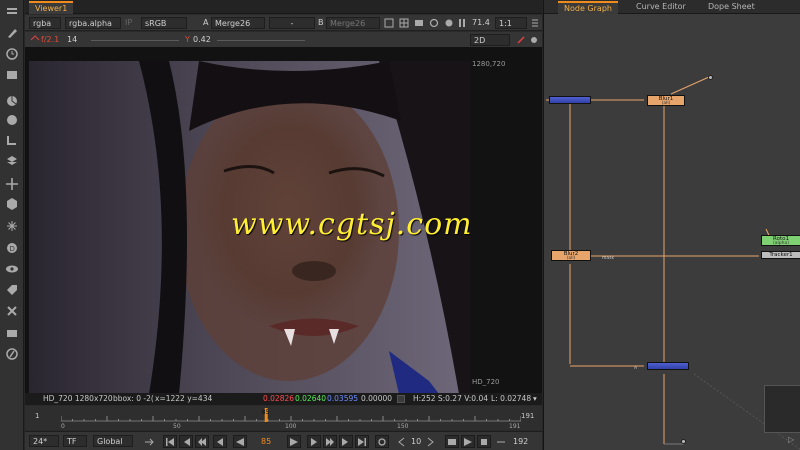 Image resolution: width=800 pixels, height=450 pixels. What do you see at coordinates (12, 12) in the screenshot?
I see `image-icon` at bounding box center [12, 12].